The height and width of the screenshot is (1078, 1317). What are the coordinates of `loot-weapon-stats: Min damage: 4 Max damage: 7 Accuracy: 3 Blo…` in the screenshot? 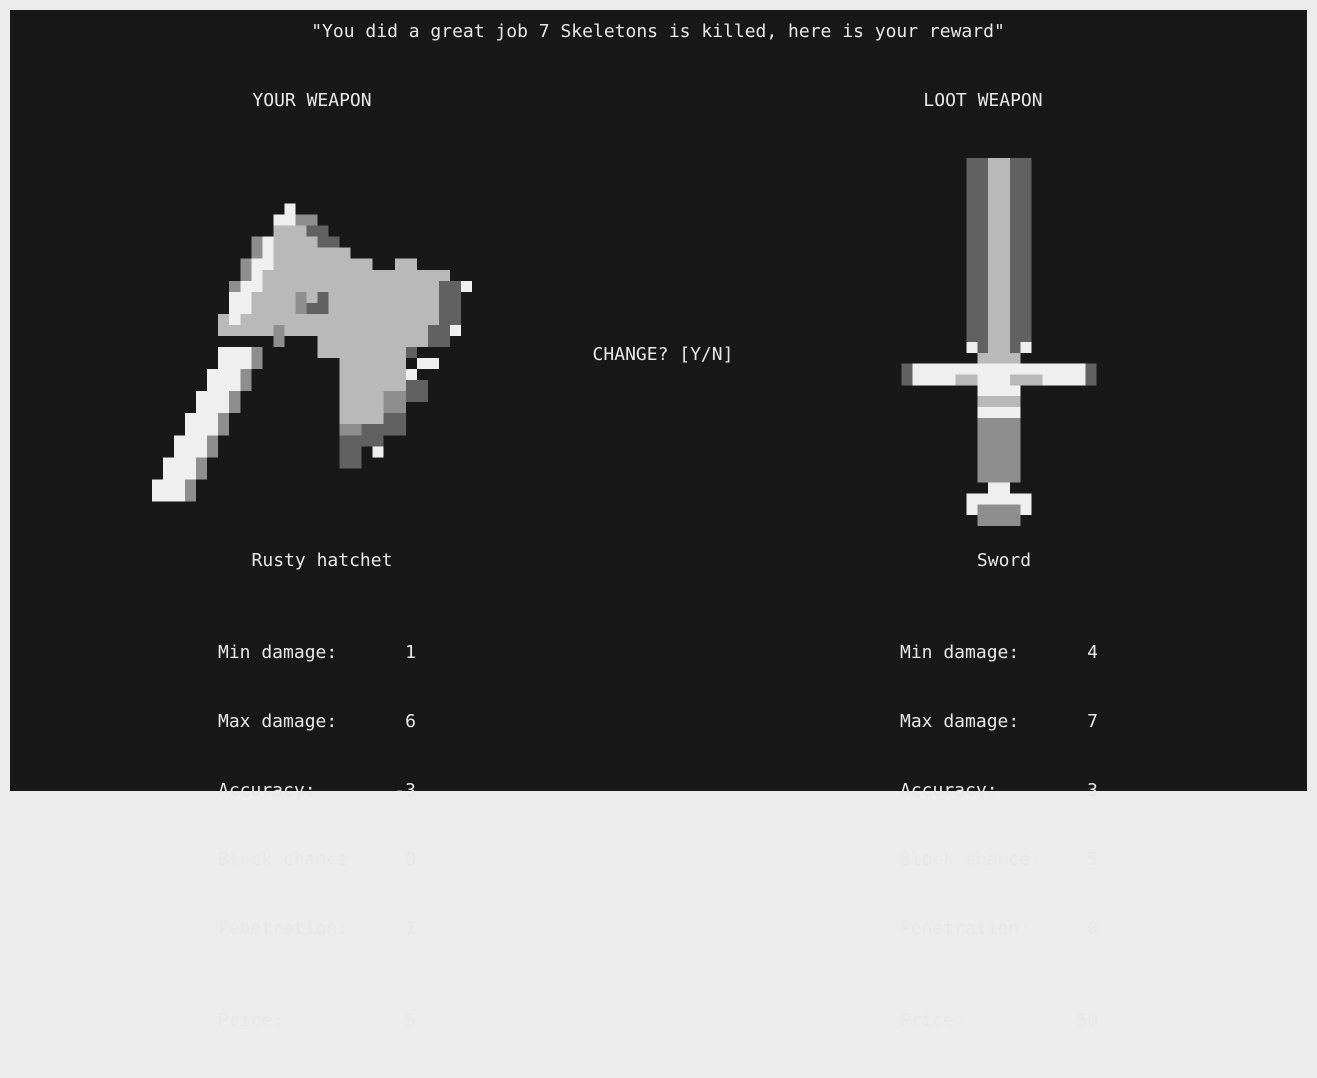 It's located at (999, 836).